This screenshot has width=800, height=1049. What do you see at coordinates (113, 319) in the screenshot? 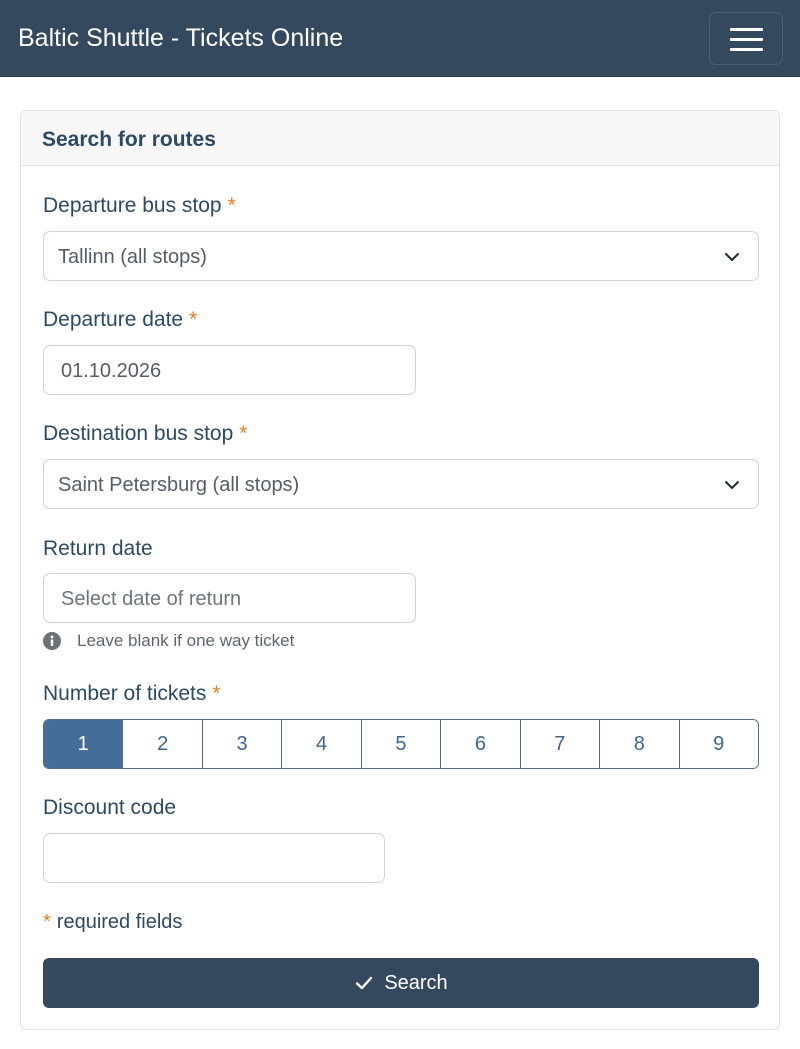
I see `departure-date-label-text: Departure date` at bounding box center [113, 319].